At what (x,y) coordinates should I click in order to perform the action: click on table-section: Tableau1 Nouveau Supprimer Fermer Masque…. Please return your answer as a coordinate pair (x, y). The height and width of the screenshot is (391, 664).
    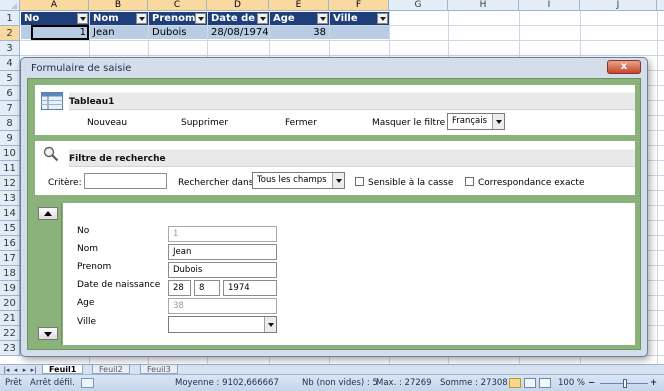
    Looking at the image, I should click on (335, 110).